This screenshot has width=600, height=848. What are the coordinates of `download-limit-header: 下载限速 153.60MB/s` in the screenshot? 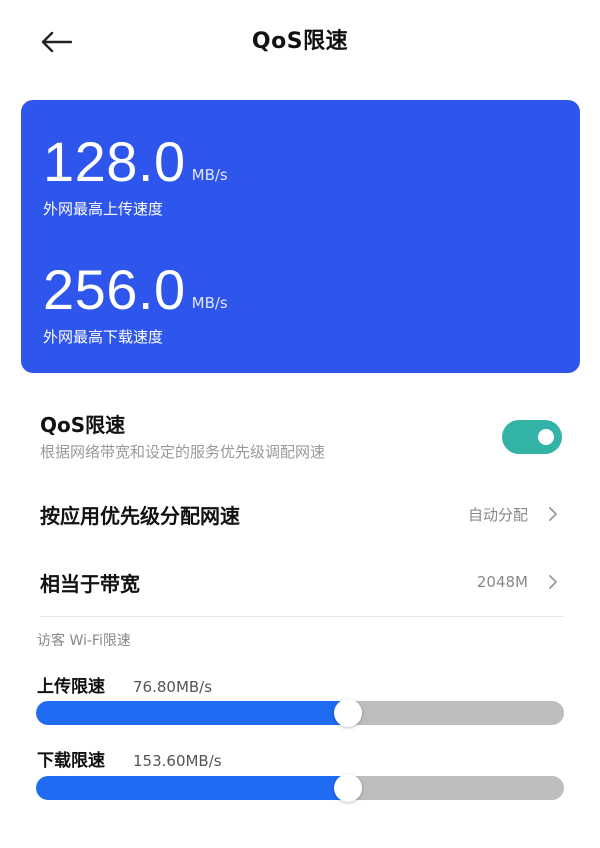 It's located at (129, 758).